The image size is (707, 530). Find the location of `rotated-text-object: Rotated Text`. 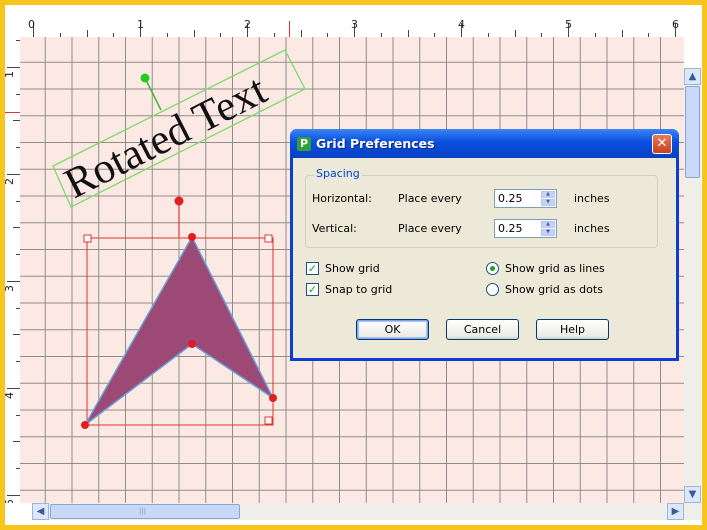

rotated-text-object: Rotated Text is located at coordinates (179, 128).